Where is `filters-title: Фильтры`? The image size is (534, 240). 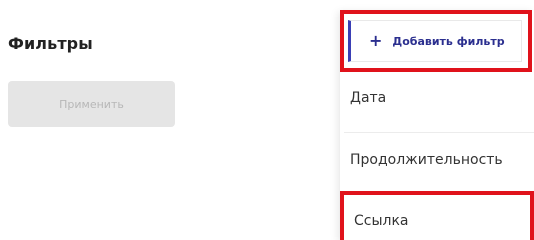
filters-title: Фильтры is located at coordinates (50, 43).